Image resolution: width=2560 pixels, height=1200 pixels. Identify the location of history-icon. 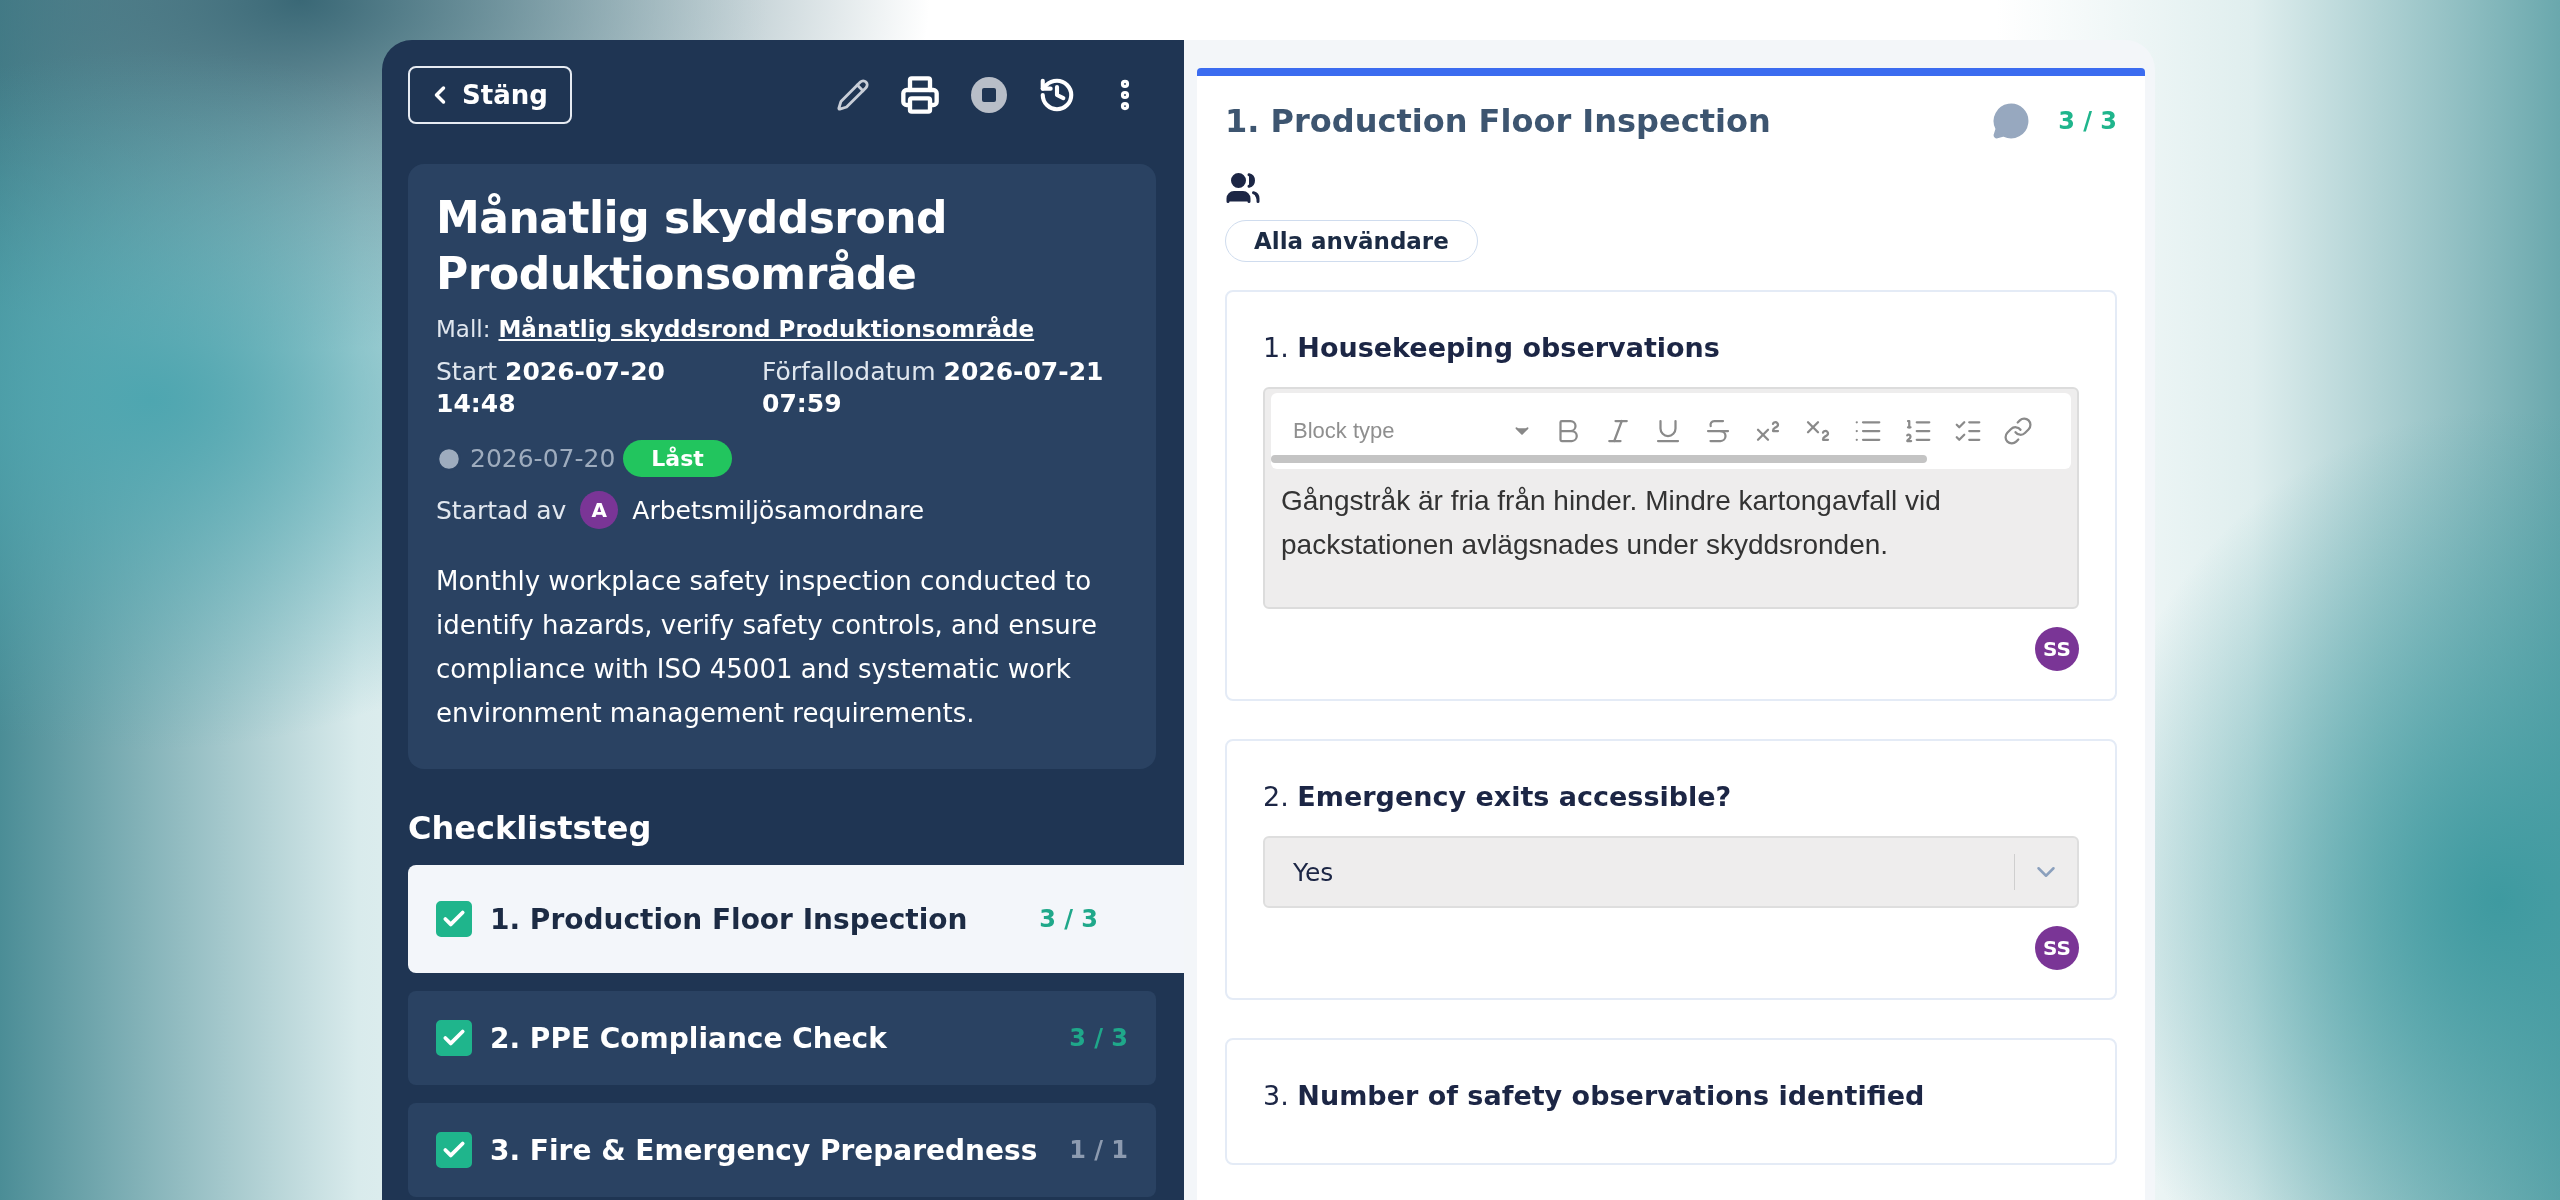
(1057, 95).